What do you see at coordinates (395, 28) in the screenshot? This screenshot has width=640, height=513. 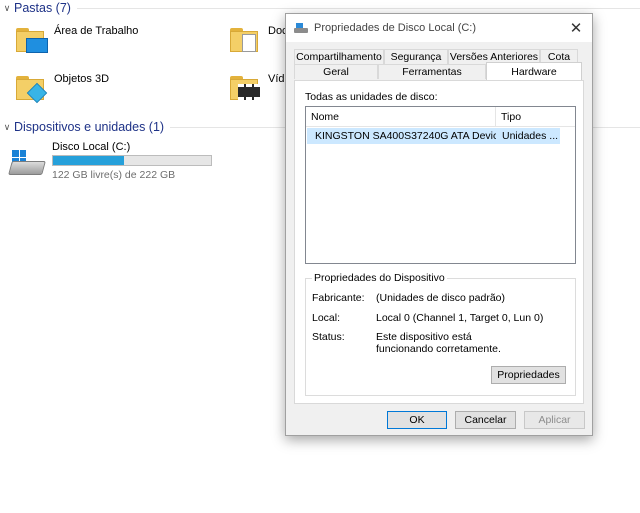 I see `dialog-title: Propriedades de Disco Local (C:)` at bounding box center [395, 28].